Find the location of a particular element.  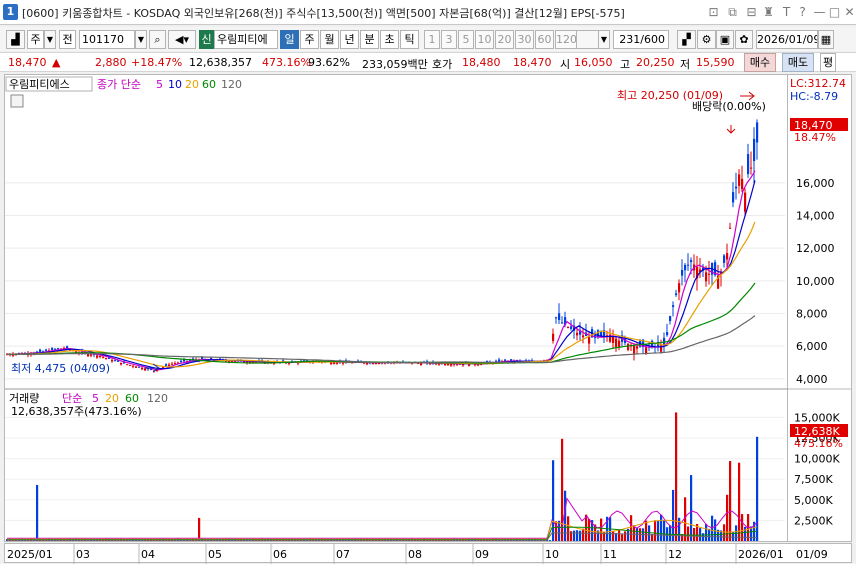

minimize-tool-icon: ⊟ is located at coordinates (751, 12).